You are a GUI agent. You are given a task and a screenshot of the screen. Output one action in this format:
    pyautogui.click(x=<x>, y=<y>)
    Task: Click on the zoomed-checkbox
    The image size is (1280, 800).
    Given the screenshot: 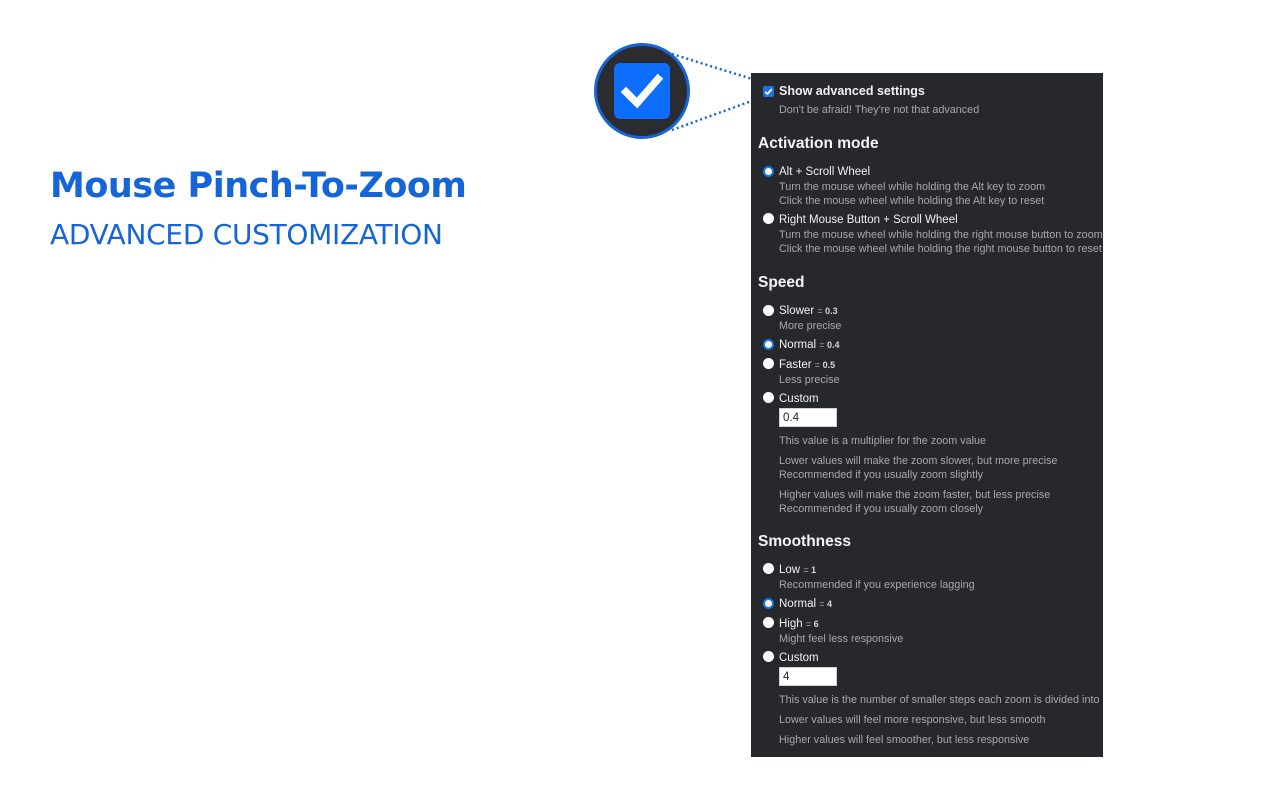 What is the action you would take?
    pyautogui.click(x=642, y=91)
    